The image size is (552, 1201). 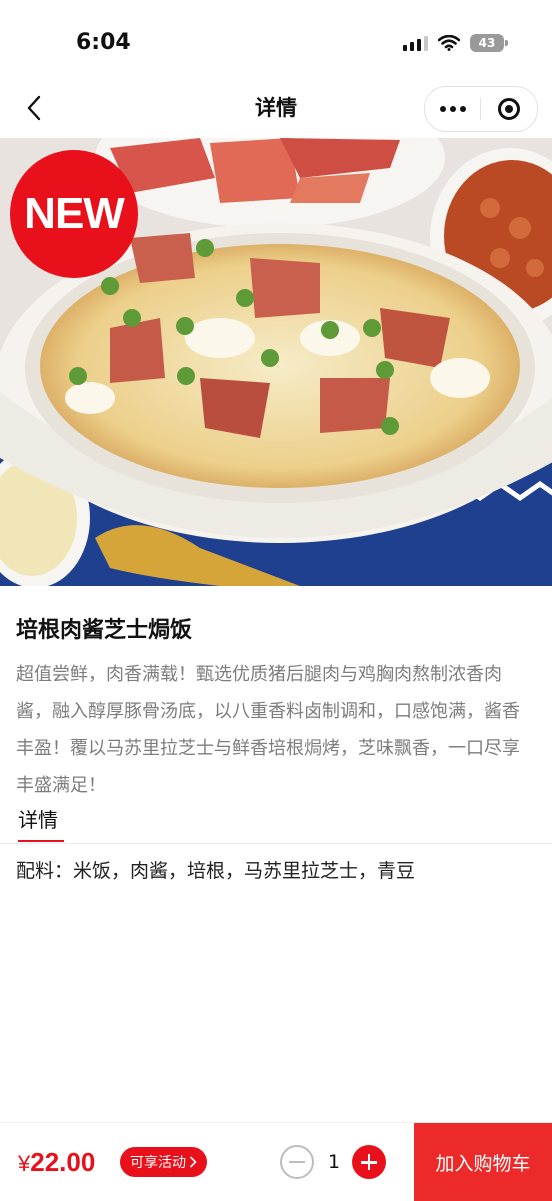 I want to click on decrease-quantity-button, so click(x=297, y=1162).